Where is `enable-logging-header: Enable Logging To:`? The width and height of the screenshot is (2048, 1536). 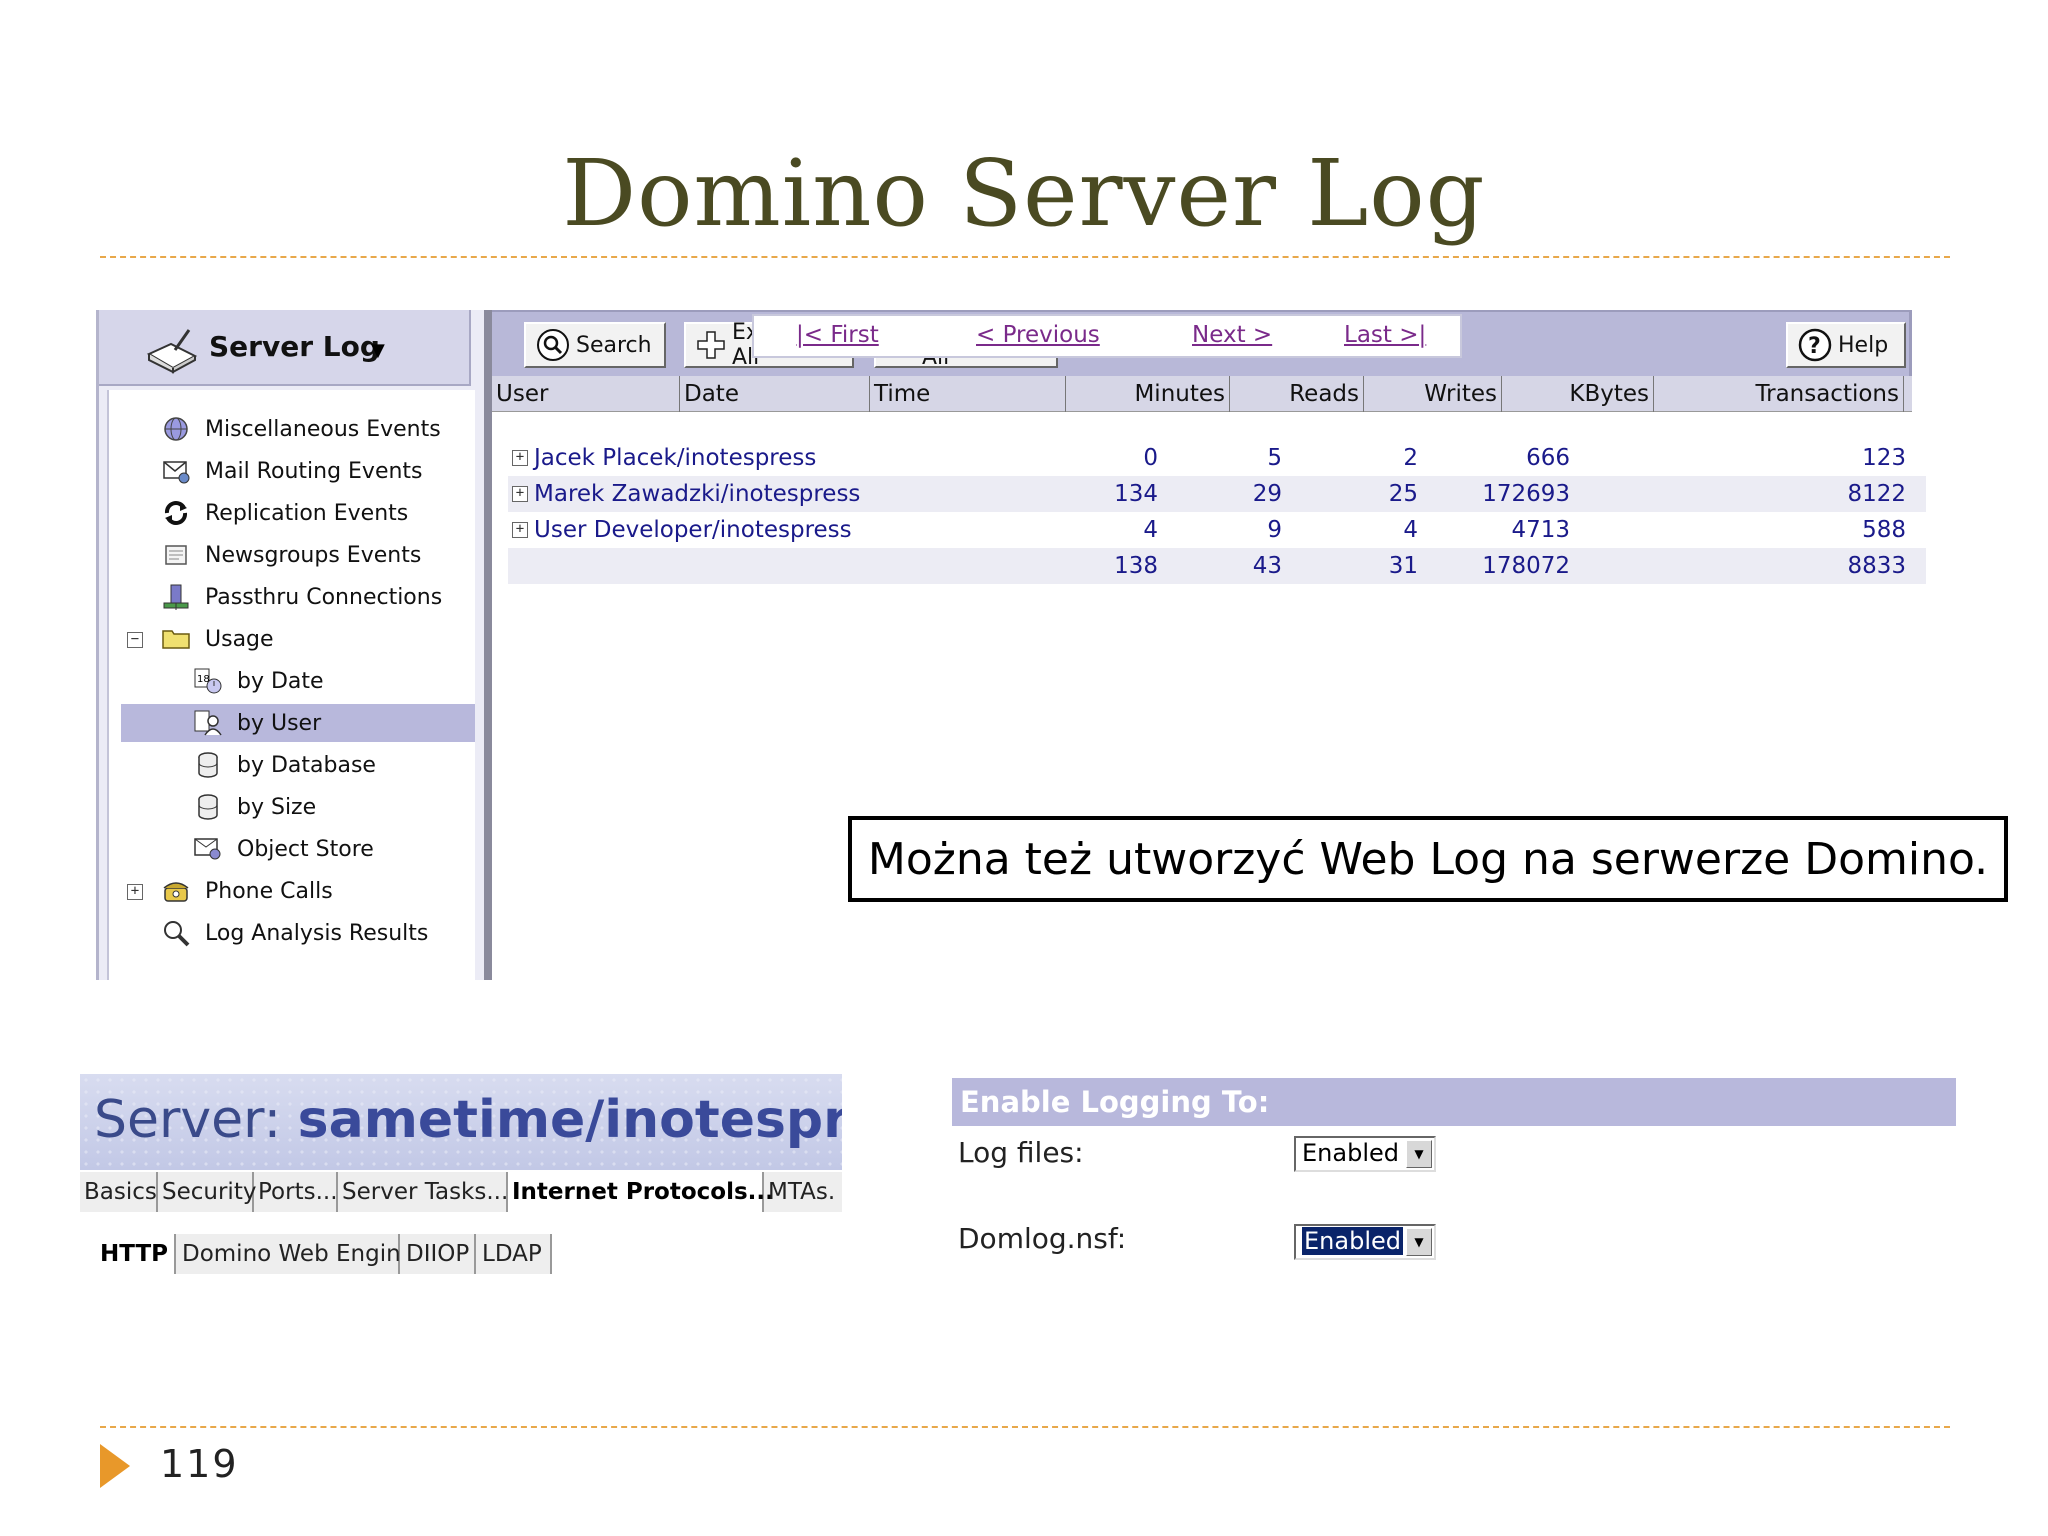 enable-logging-header: Enable Logging To: is located at coordinates (1454, 1102).